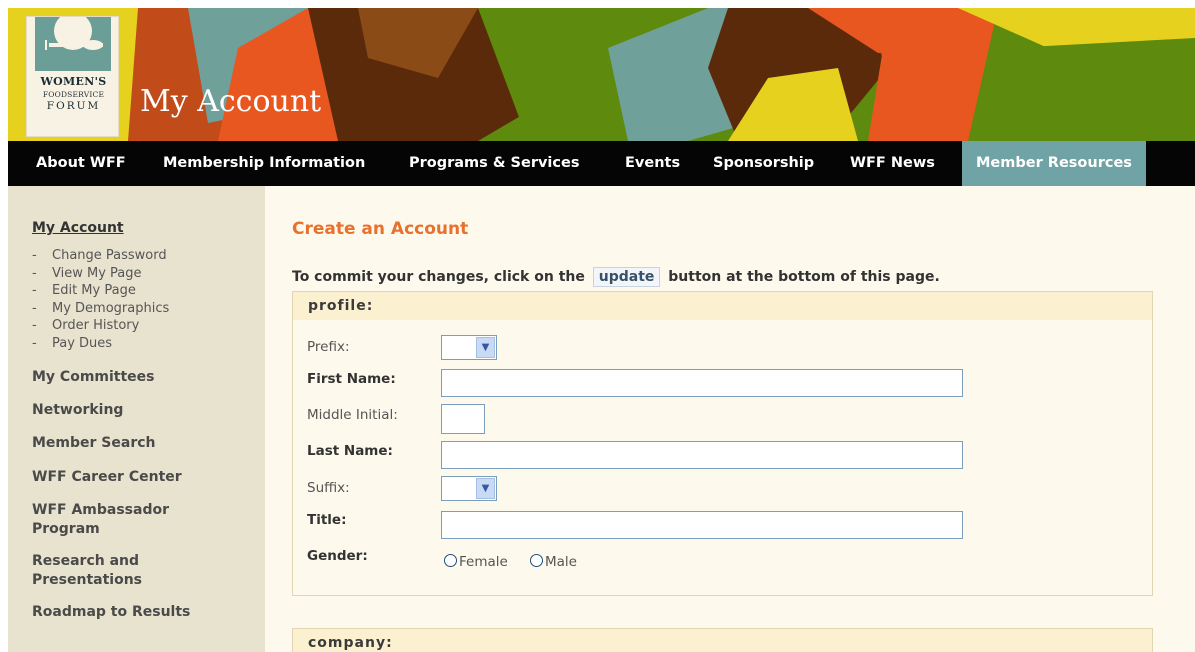  Describe the element at coordinates (81, 163) in the screenshot. I see `nav-about-wff: About WFF` at that location.